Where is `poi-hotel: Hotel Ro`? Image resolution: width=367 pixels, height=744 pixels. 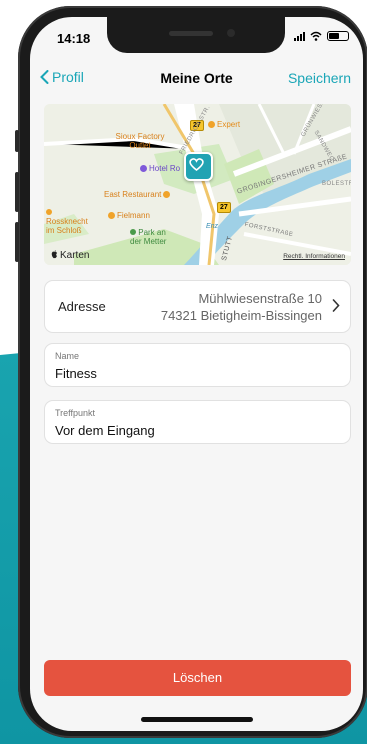 poi-hotel: Hotel Ro is located at coordinates (160, 168).